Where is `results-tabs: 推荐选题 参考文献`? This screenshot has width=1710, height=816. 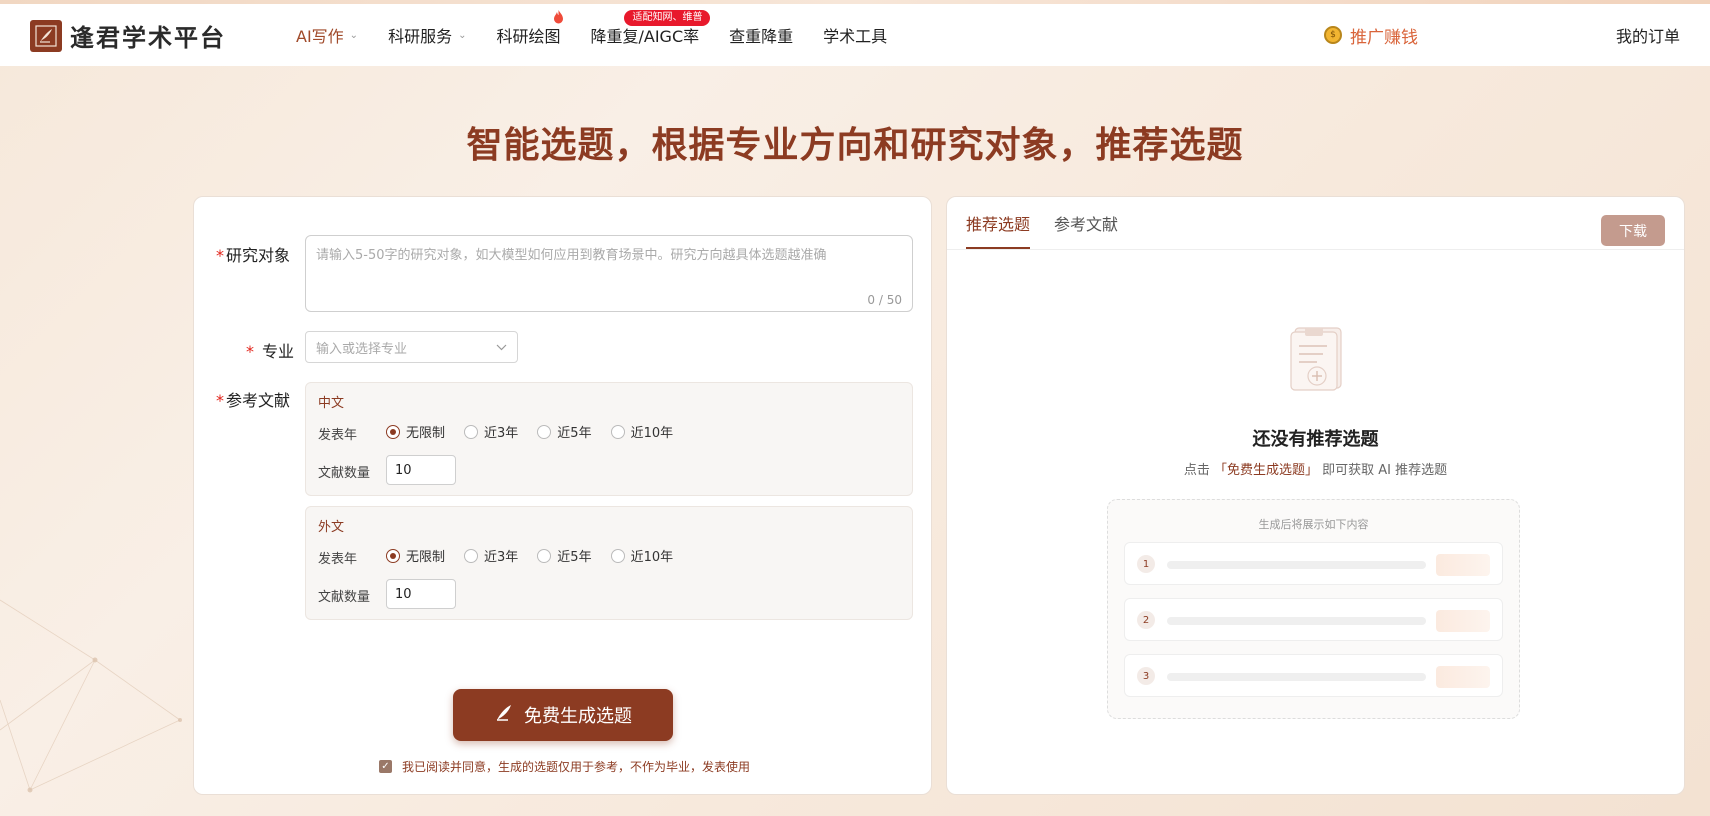 results-tabs: 推荐选题 参考文献 is located at coordinates (1054, 223).